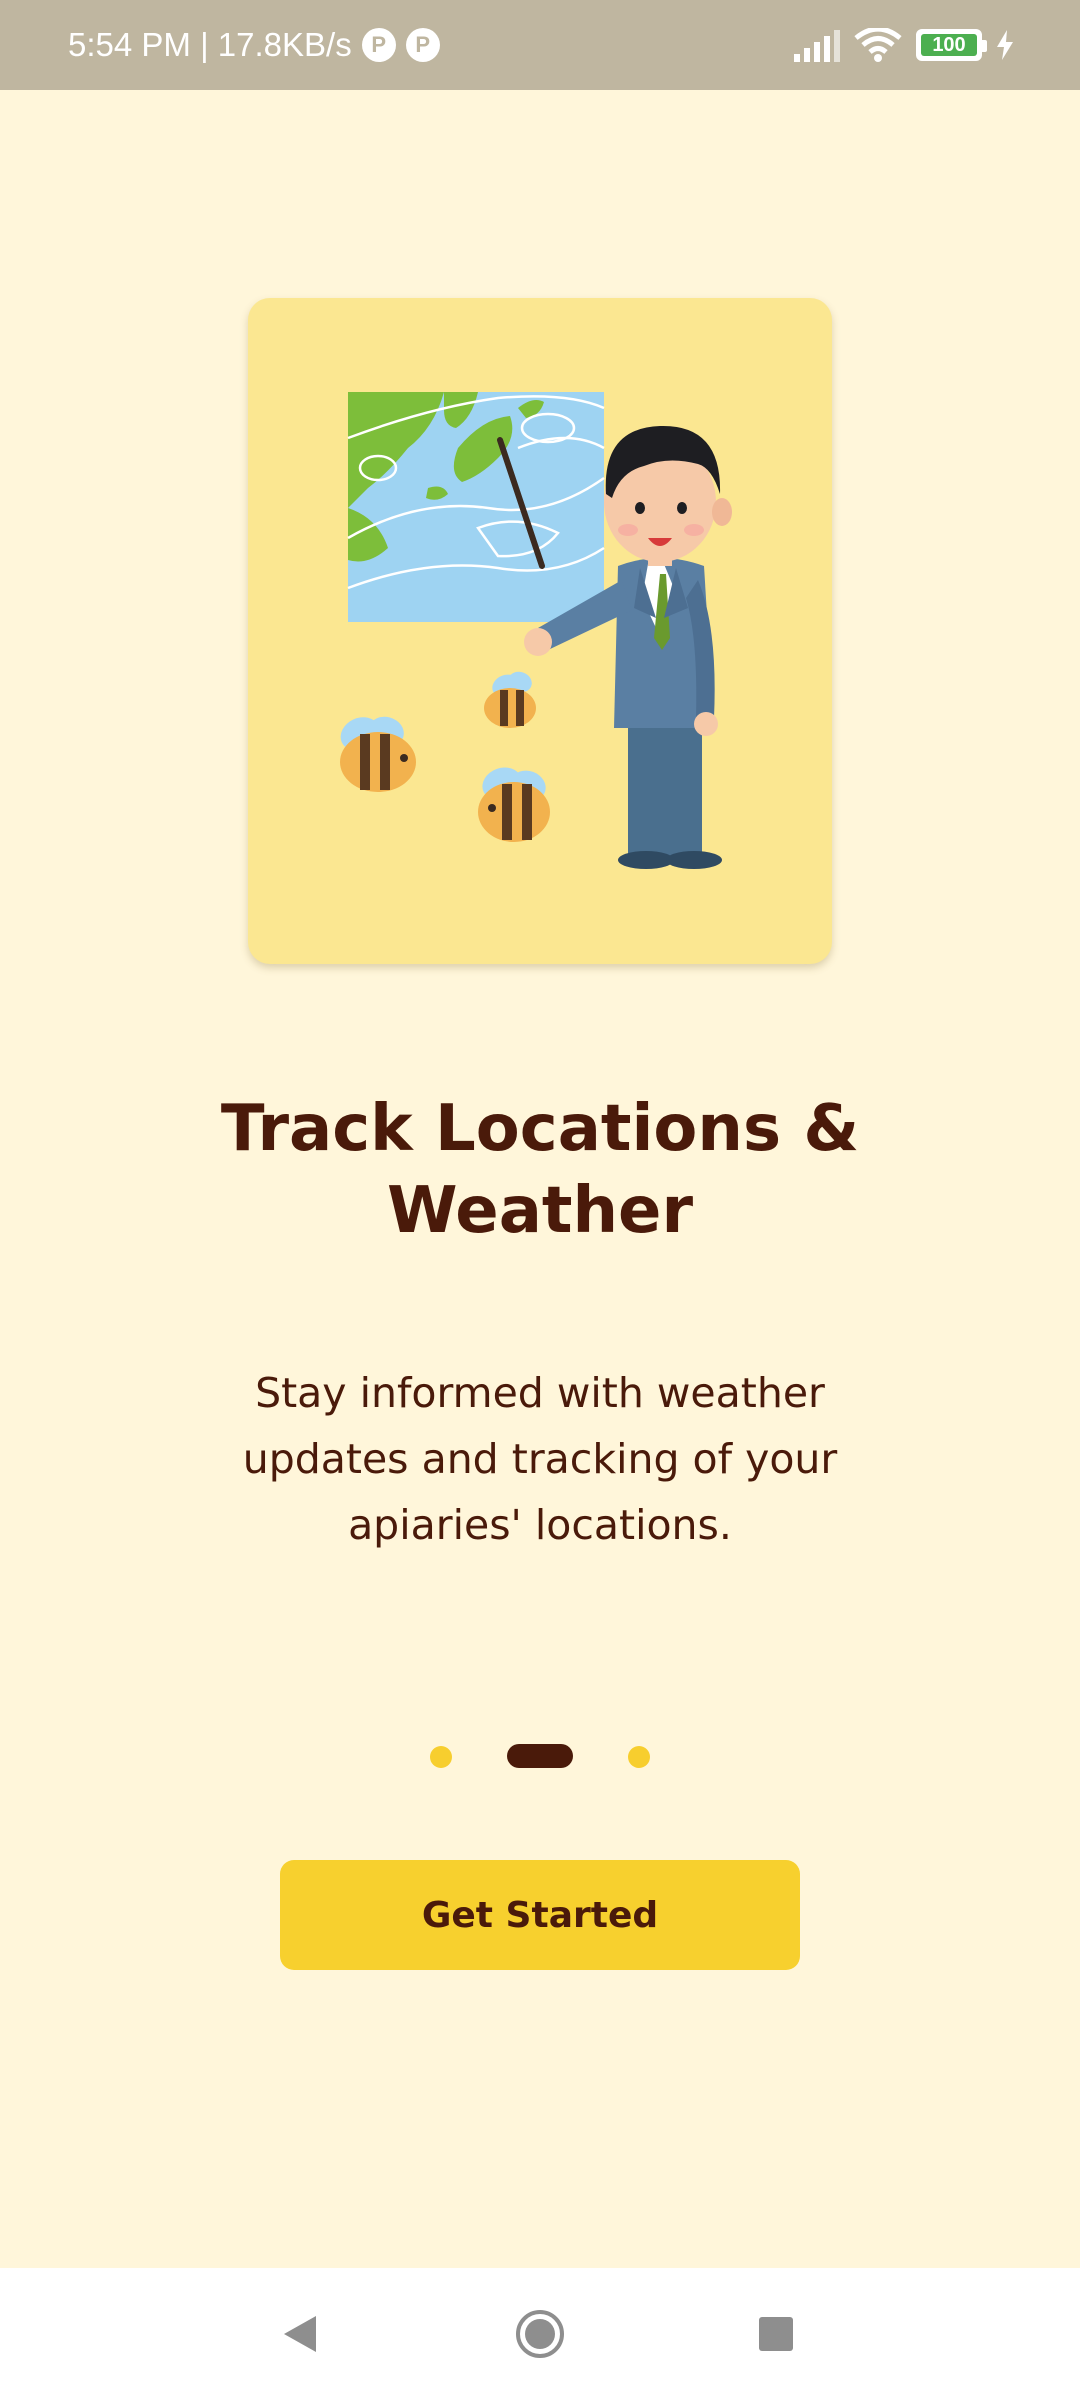 The height and width of the screenshot is (2400, 1080). What do you see at coordinates (540, 45) in the screenshot?
I see `status-bar: 5:54 PM | 17.8KB/s P P 100` at bounding box center [540, 45].